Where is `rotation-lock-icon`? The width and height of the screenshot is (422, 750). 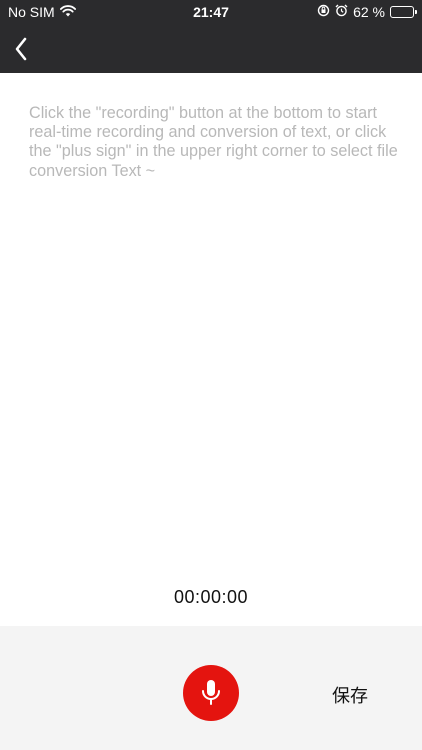
rotation-lock-icon is located at coordinates (323, 12).